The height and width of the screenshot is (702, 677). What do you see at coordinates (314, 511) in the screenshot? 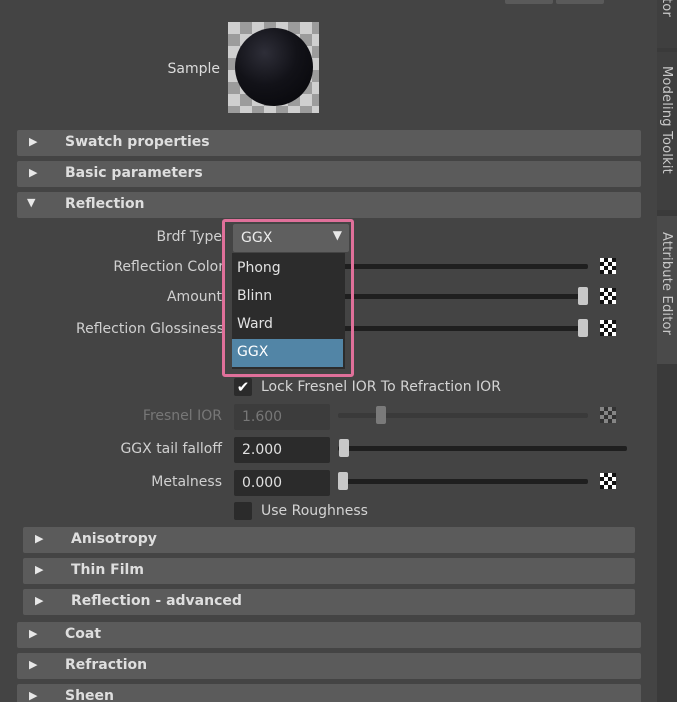
I see `use-roughness-label: Use Roughness` at bounding box center [314, 511].